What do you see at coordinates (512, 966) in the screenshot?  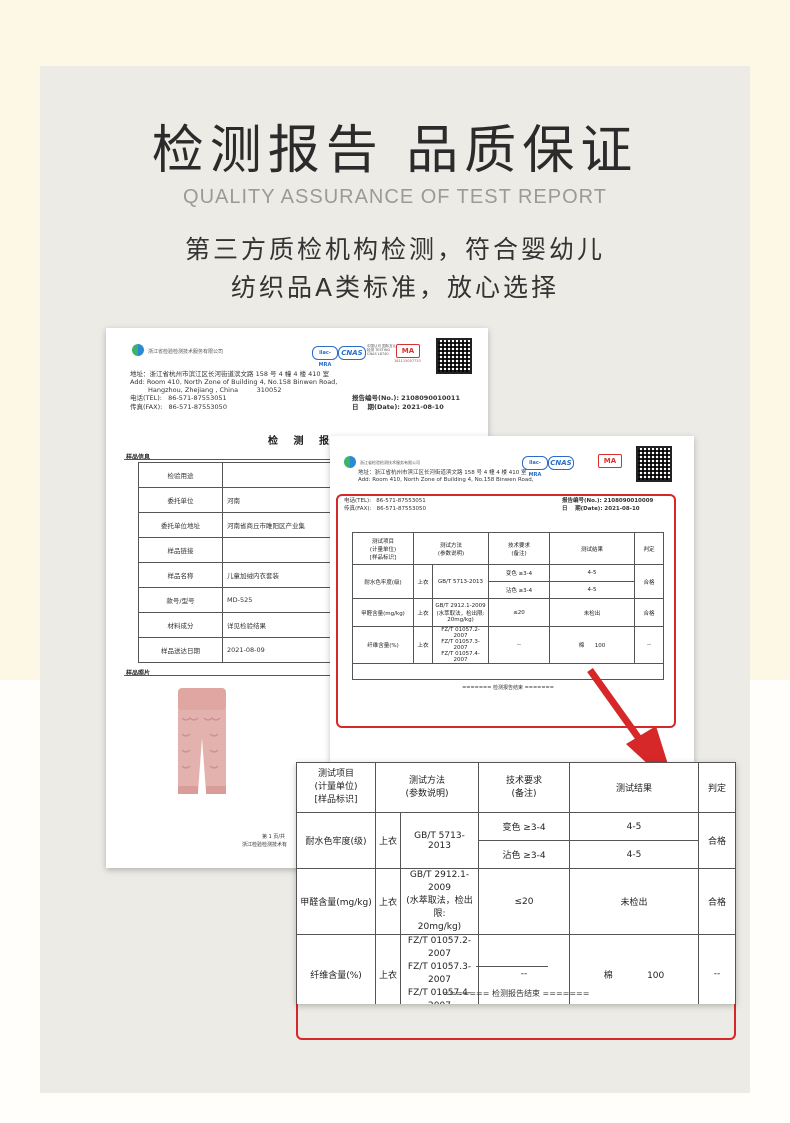 I see `divider` at bounding box center [512, 966].